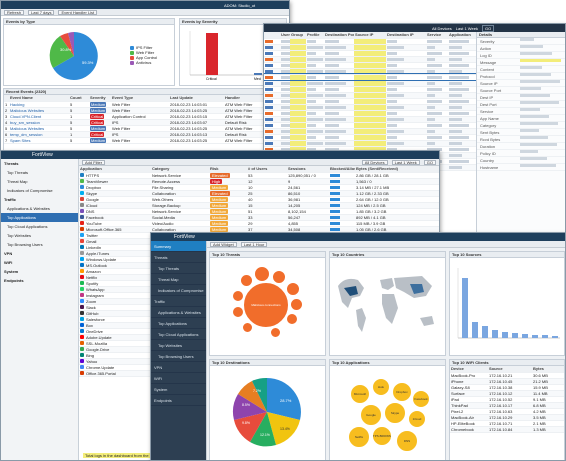  I want to click on event-handler-list-button: Event Handler List, so click(78, 12).